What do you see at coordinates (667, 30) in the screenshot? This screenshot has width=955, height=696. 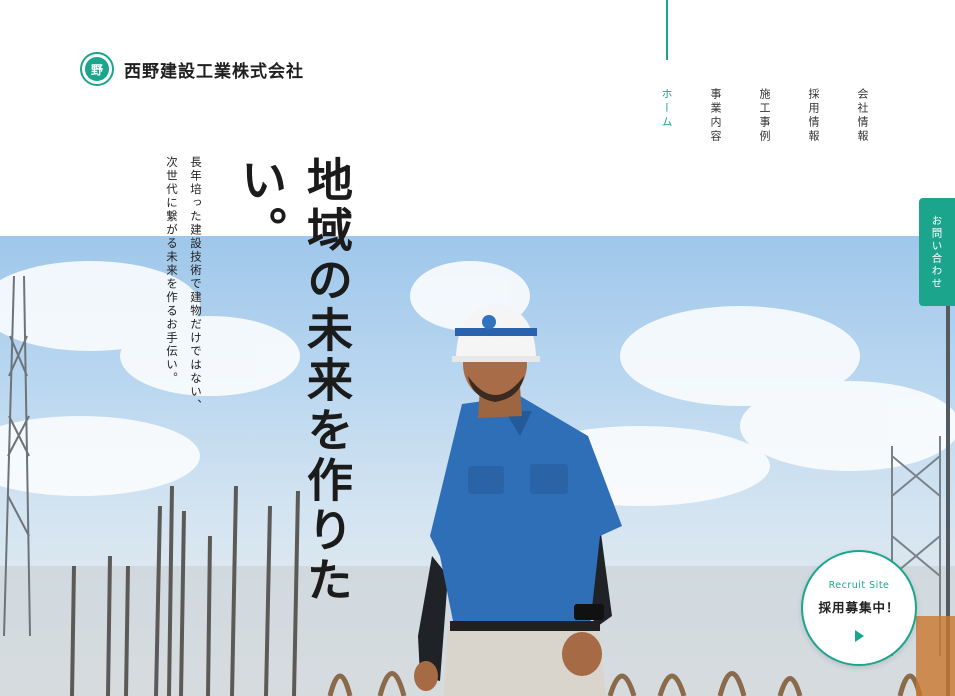 I see `top-accent-line` at bounding box center [667, 30].